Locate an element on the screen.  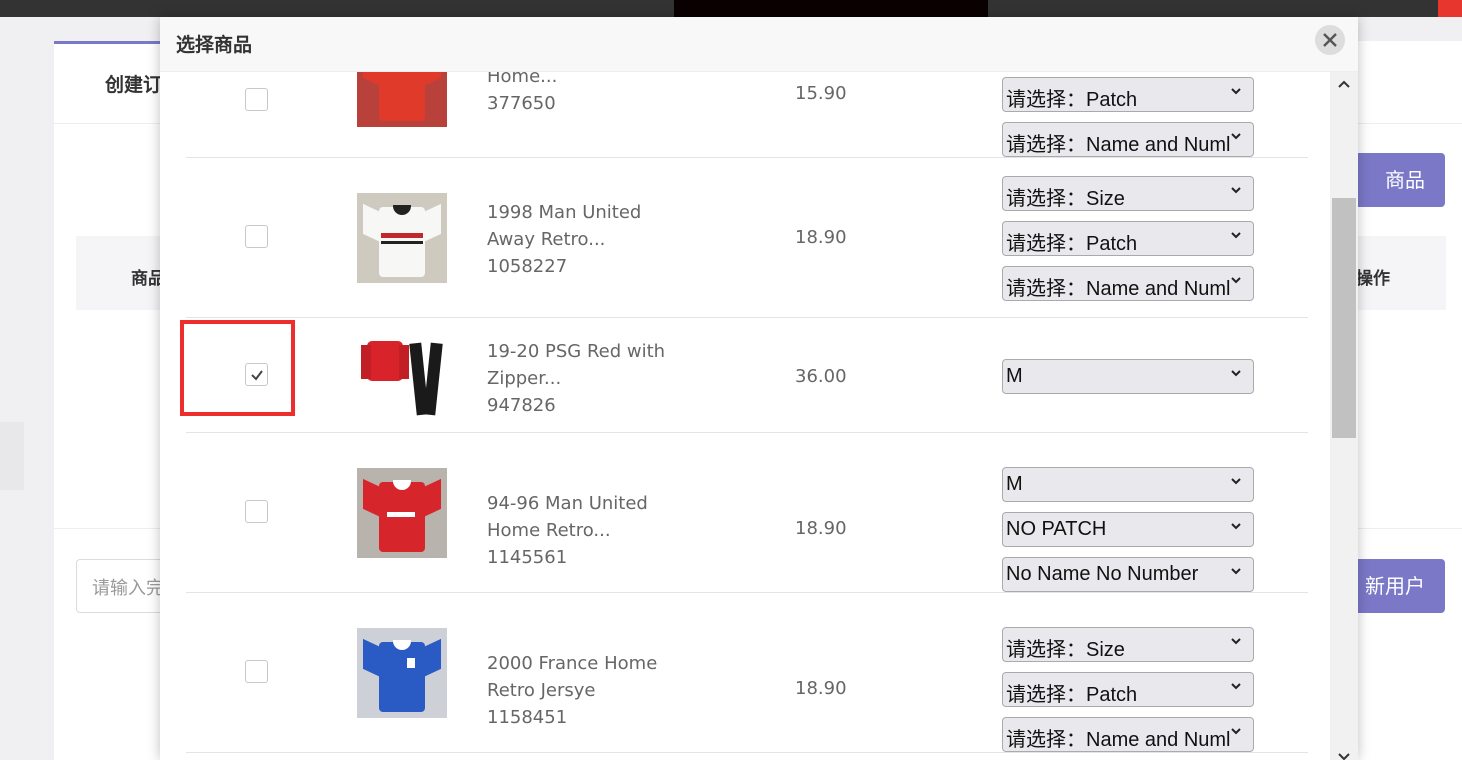
product-price: 36.00 is located at coordinates (821, 376).